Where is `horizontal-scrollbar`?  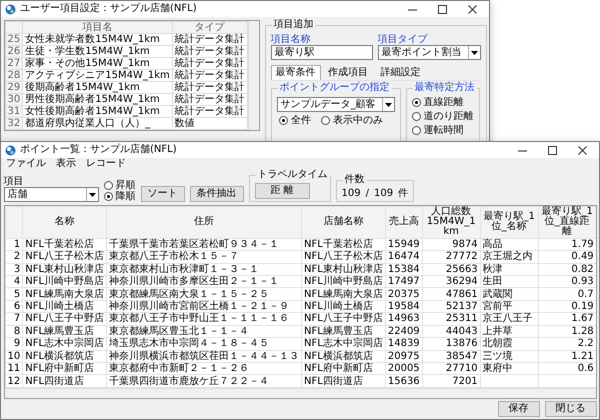 horizontal-scrollbar is located at coordinates (300, 393).